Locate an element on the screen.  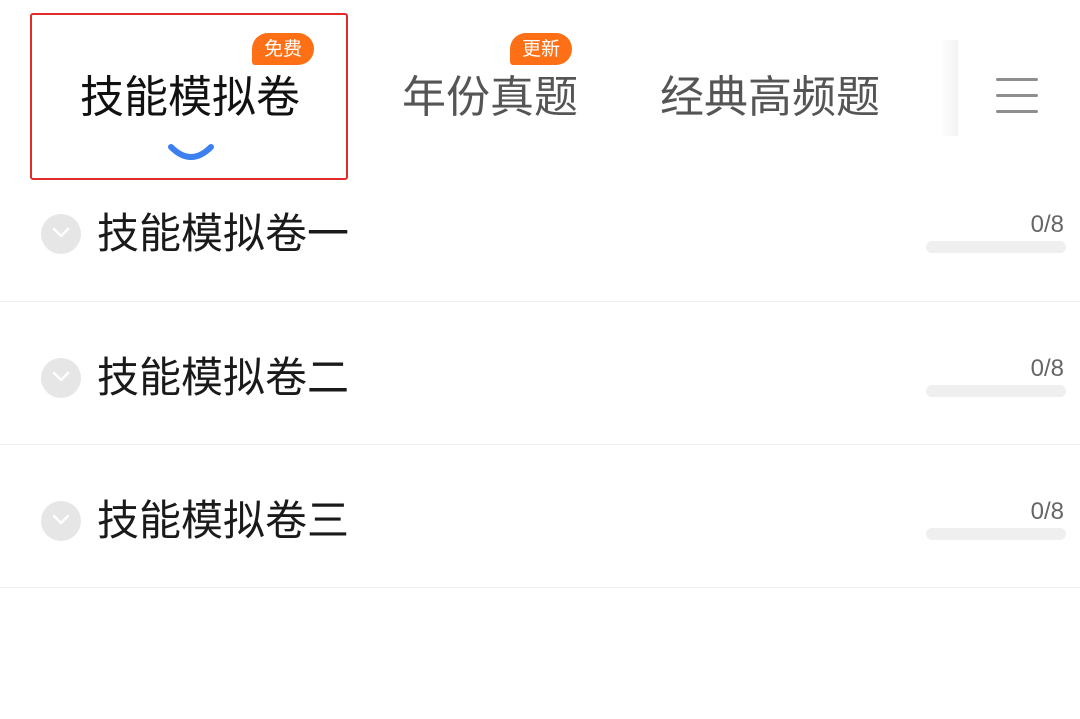
tab-label: 年份真题 is located at coordinates (490, 97).